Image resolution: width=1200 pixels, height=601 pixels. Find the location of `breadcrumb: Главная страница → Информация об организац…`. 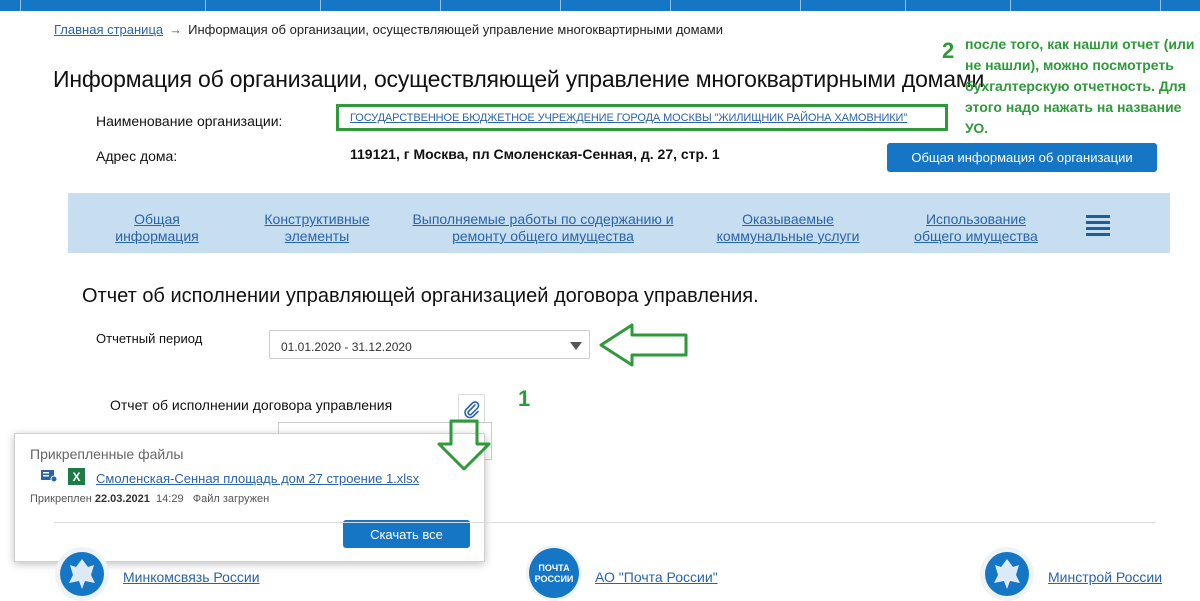

breadcrumb: Главная страница → Информация об организац… is located at coordinates (388, 29).